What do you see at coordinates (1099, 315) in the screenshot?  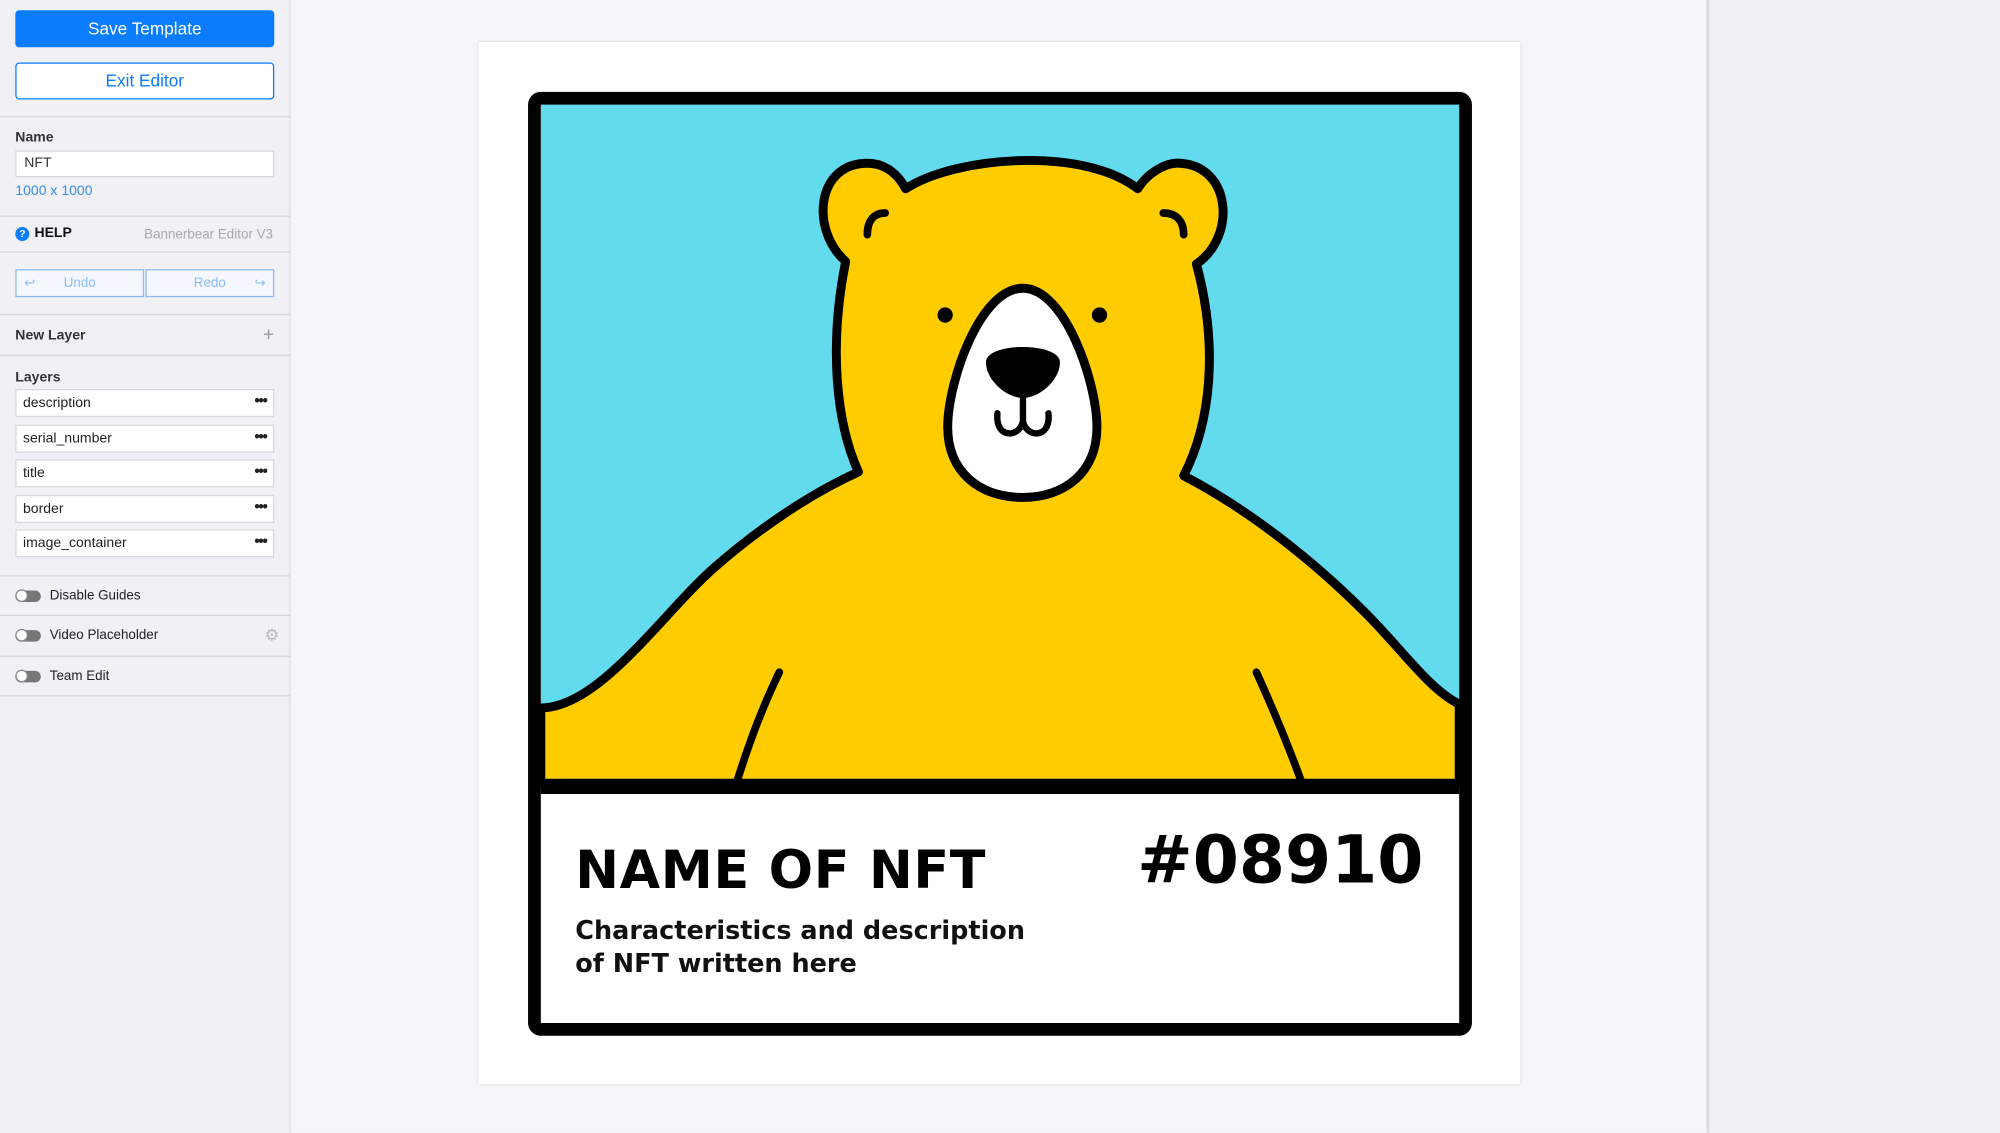 I see `bear-eye-right` at bounding box center [1099, 315].